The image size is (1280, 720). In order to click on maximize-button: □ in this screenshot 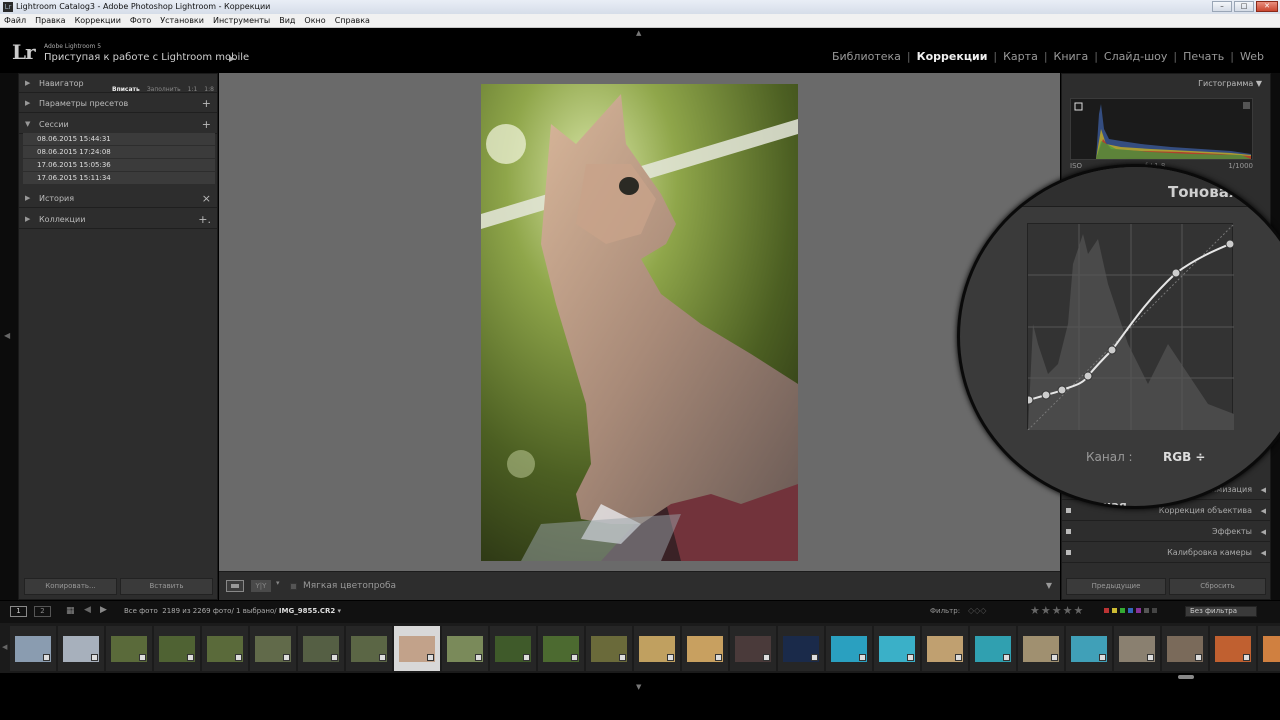, I will do `click(1244, 6)`.